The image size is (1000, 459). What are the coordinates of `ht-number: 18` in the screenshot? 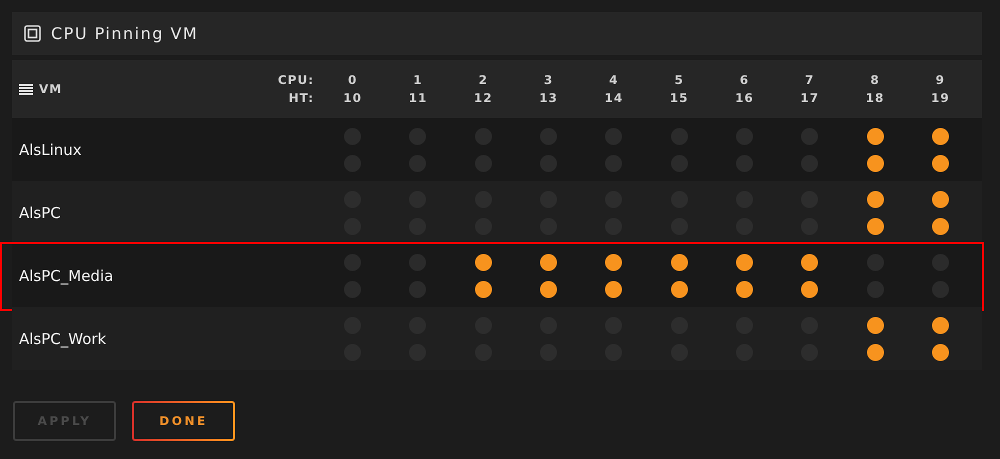 It's located at (875, 98).